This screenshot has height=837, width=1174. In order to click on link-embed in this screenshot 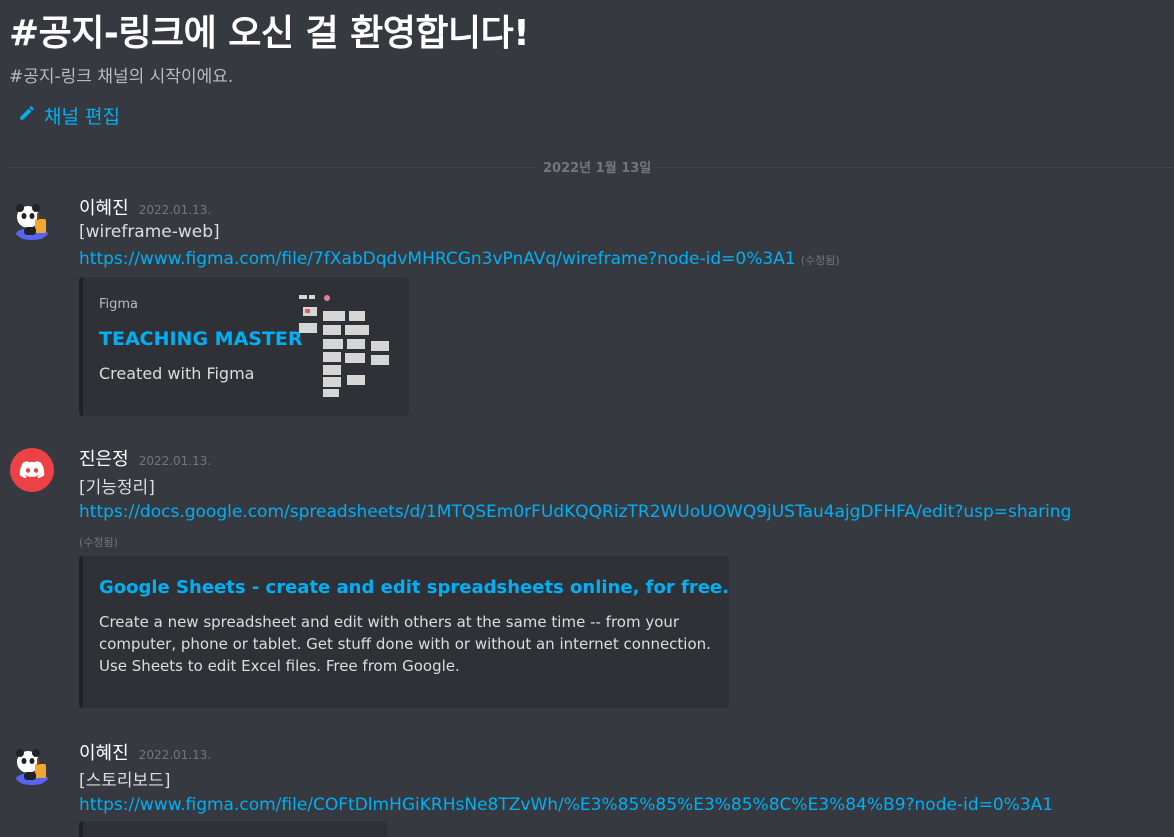, I will do `click(233, 829)`.